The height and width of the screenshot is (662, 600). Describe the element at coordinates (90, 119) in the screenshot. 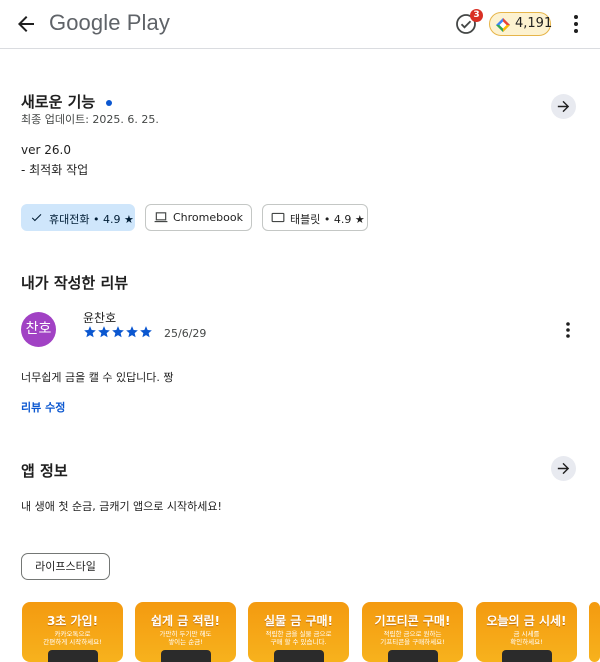

I see `last-updated: 최종 업데이트: 2025. 6. 25.` at that location.